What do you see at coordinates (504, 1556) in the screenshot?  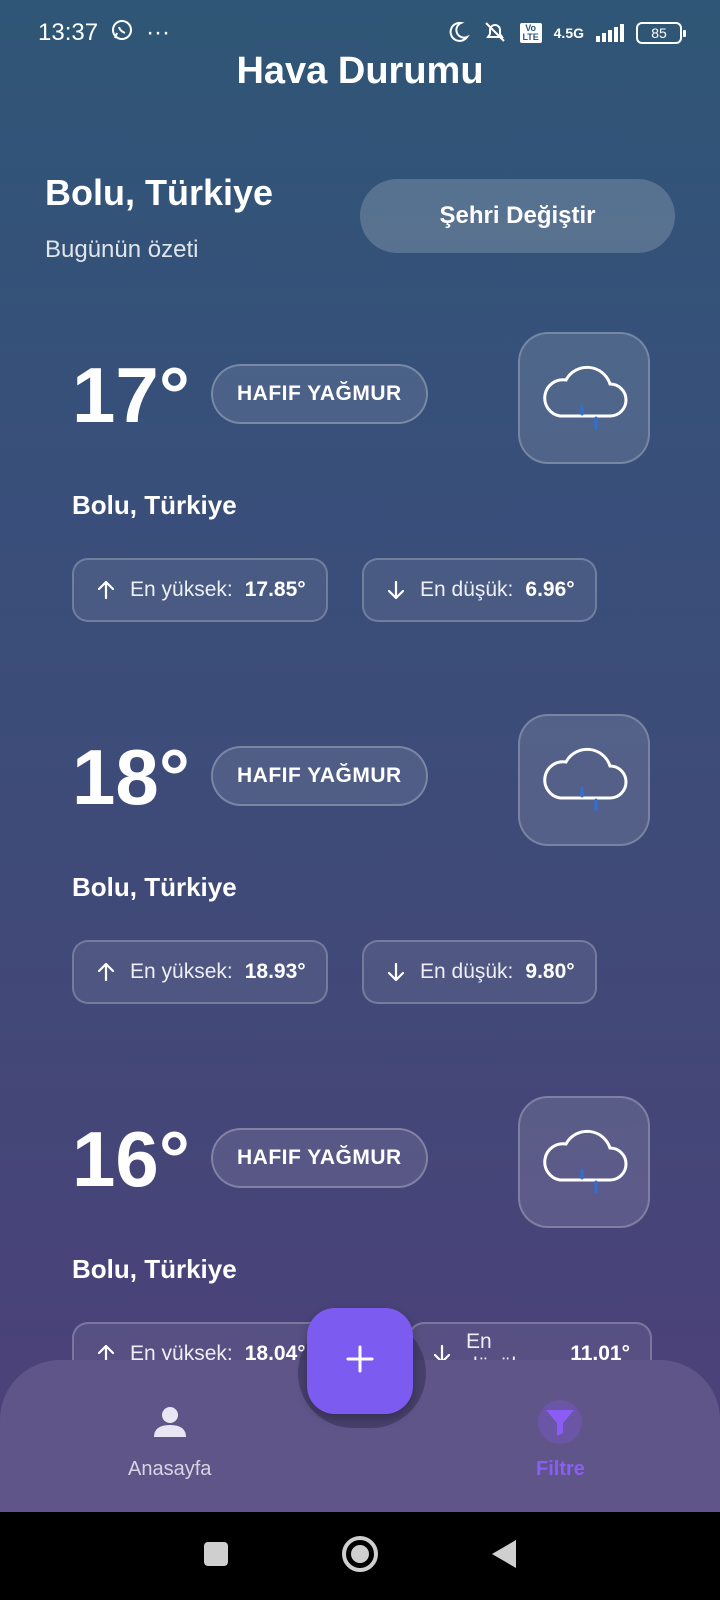 I see `back-icon` at bounding box center [504, 1556].